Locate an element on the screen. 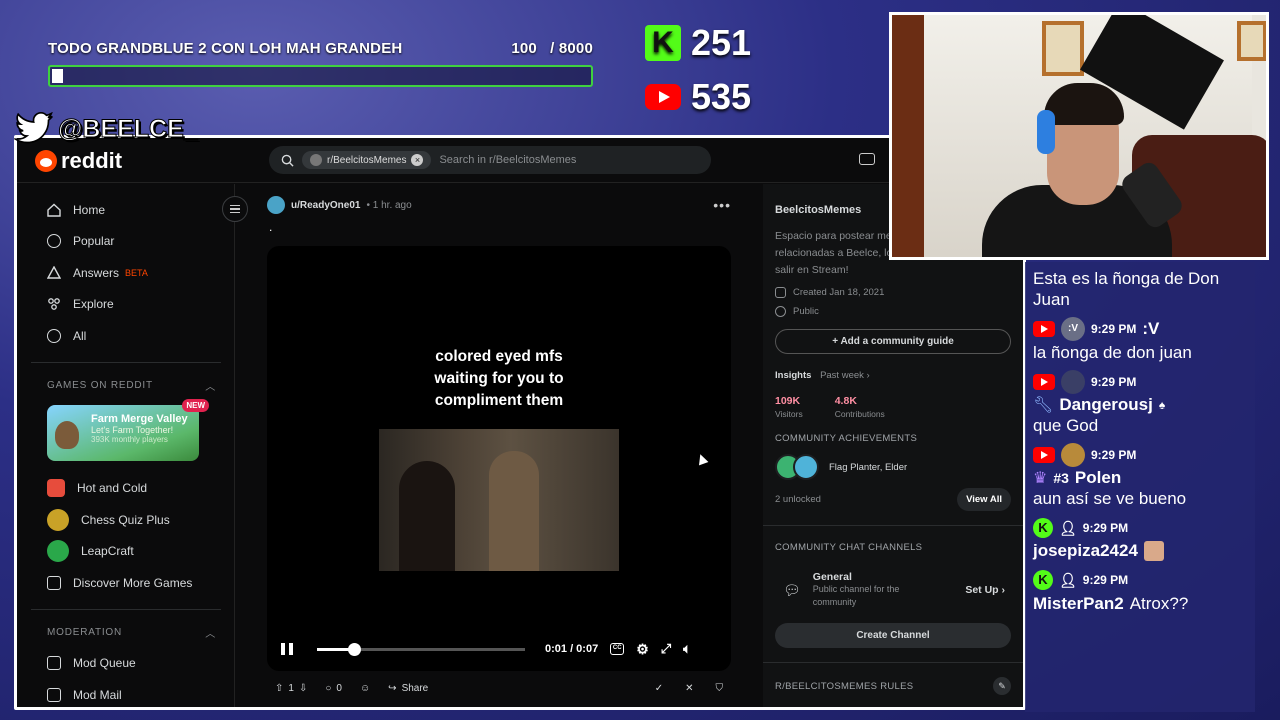  clear-chip-icon: × is located at coordinates (417, 160).